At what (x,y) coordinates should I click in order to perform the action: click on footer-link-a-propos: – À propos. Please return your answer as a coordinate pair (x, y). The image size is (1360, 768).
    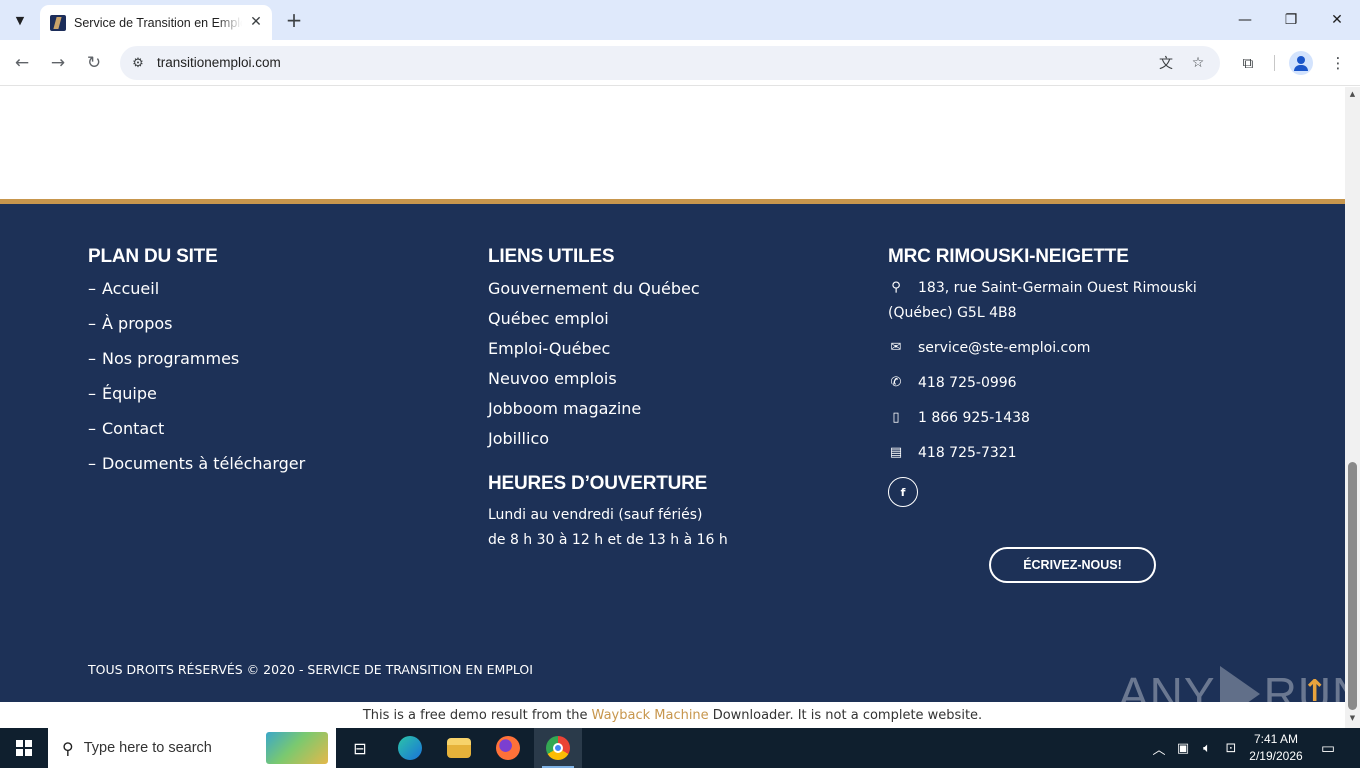
    Looking at the image, I should click on (130, 323).